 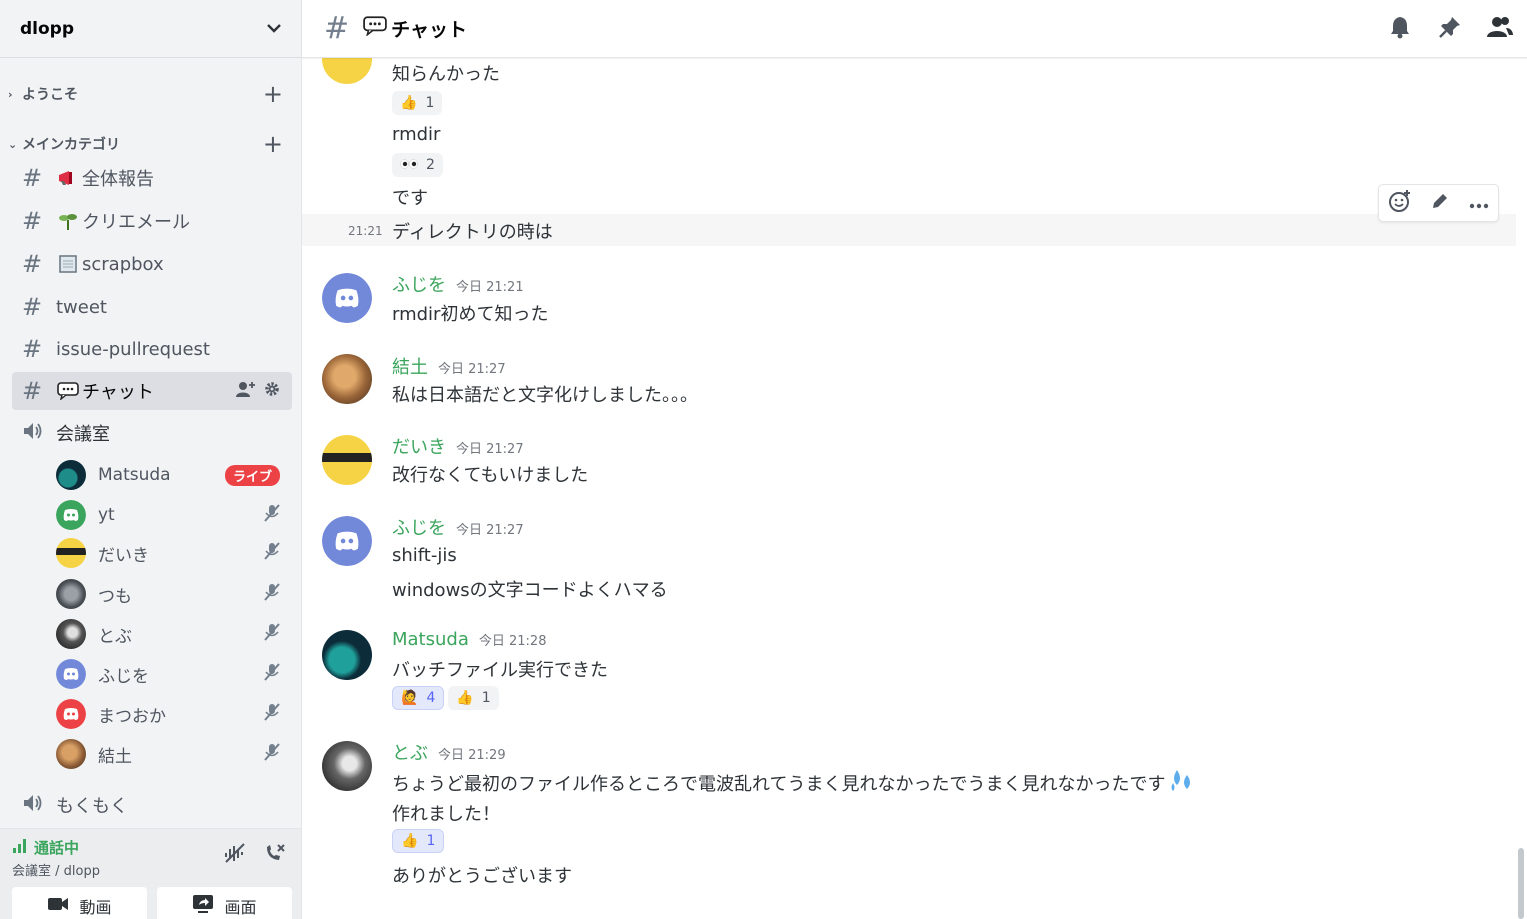 I want to click on pin-icon, so click(x=1450, y=27).